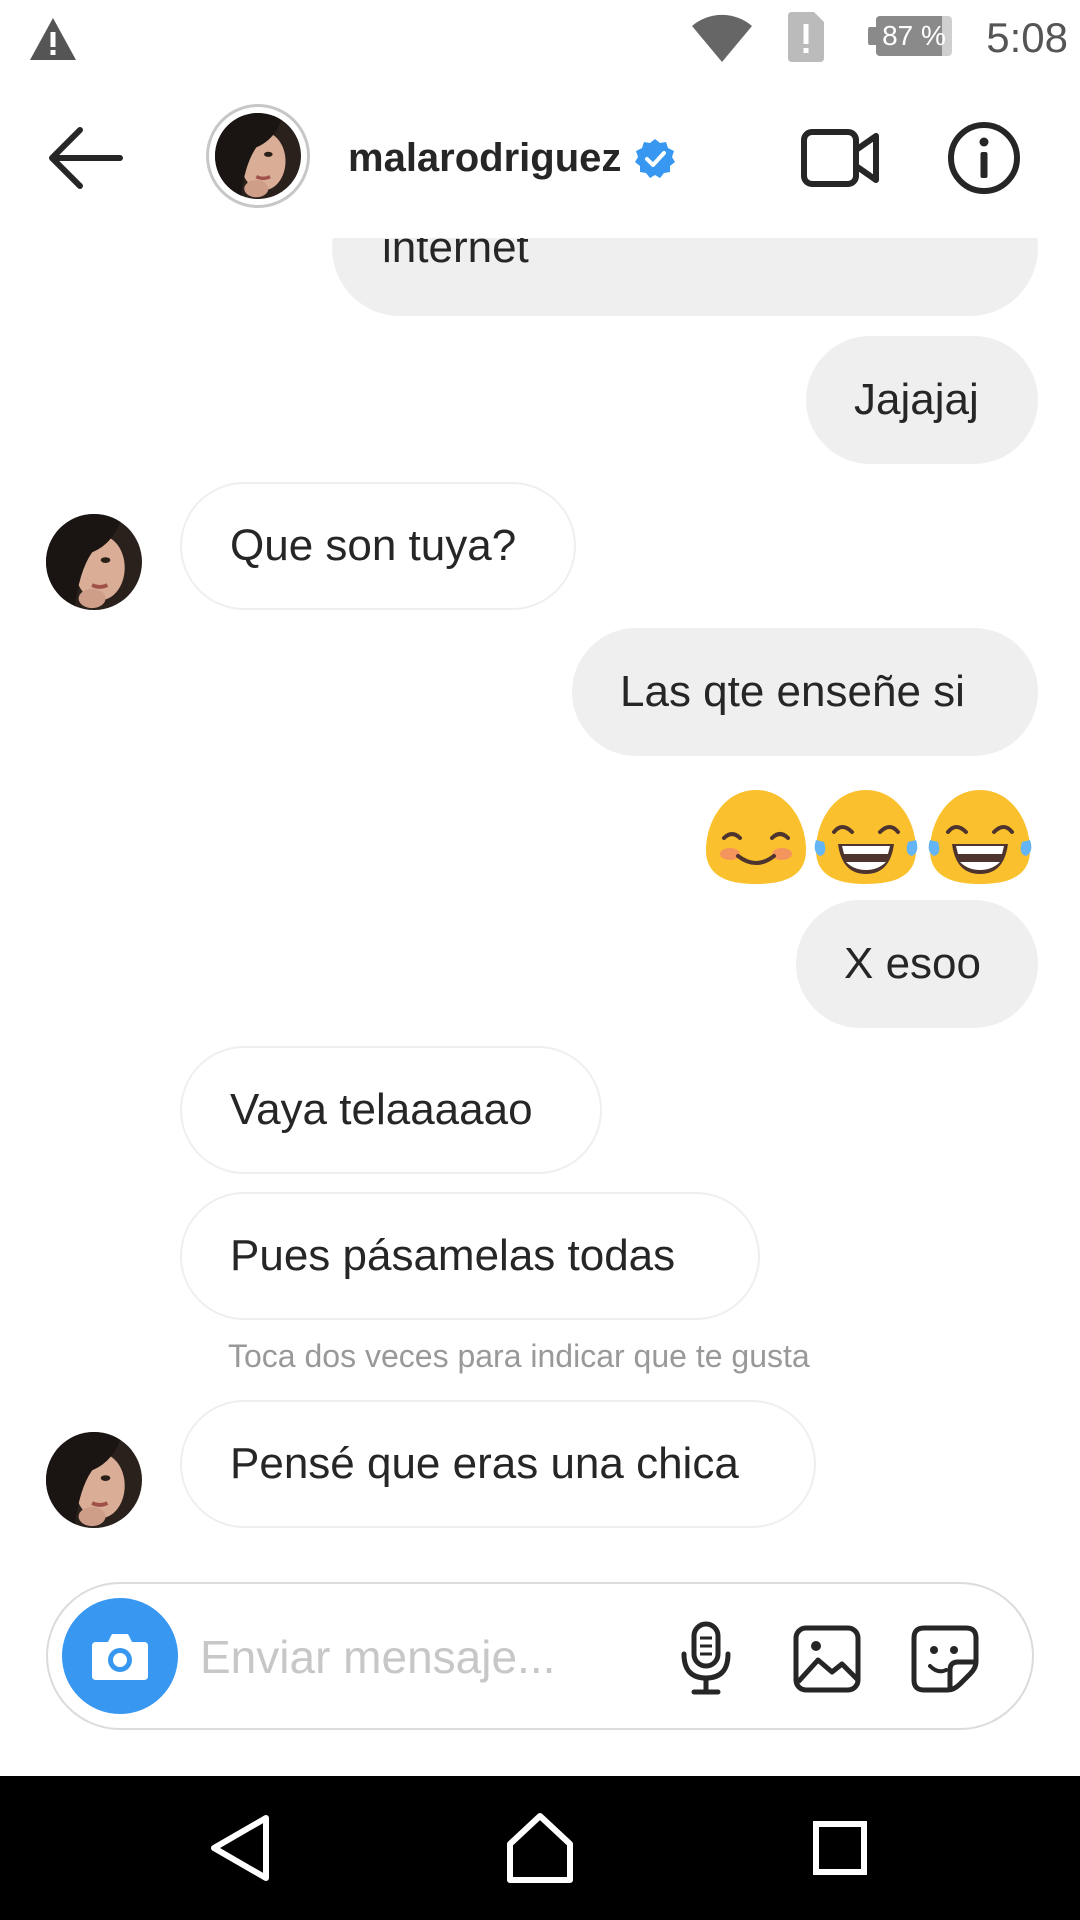  I want to click on incoming-message: Que son tuya?, so click(378, 546).